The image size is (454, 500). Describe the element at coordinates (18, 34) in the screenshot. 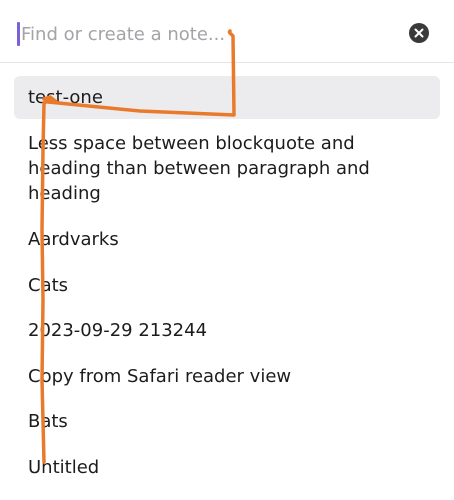

I see `text-cursor` at that location.